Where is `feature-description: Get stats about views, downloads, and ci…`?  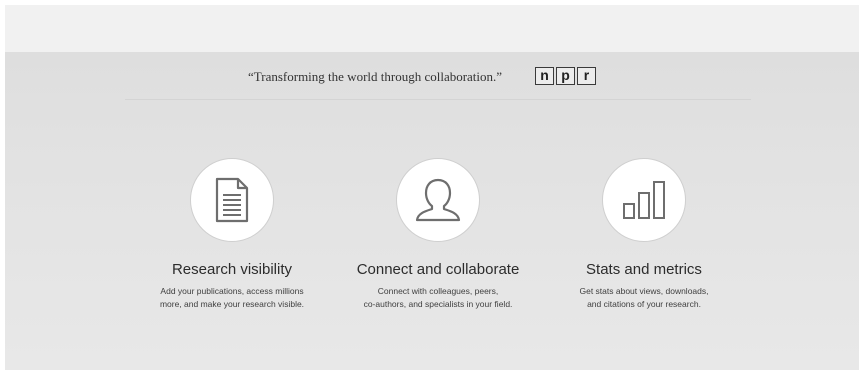
feature-description: Get stats about views, downloads, and ci… is located at coordinates (644, 298).